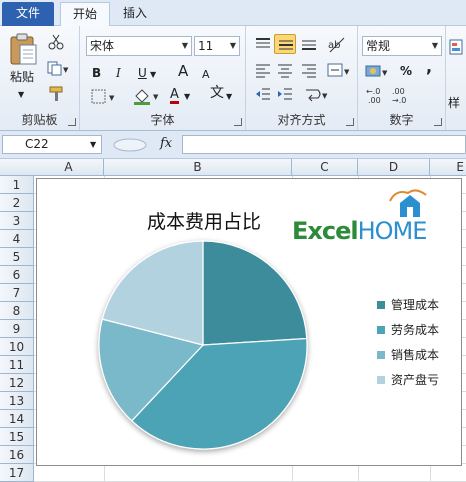 The image size is (466, 482). What do you see at coordinates (16, 455) in the screenshot?
I see `row-header: 16` at bounding box center [16, 455].